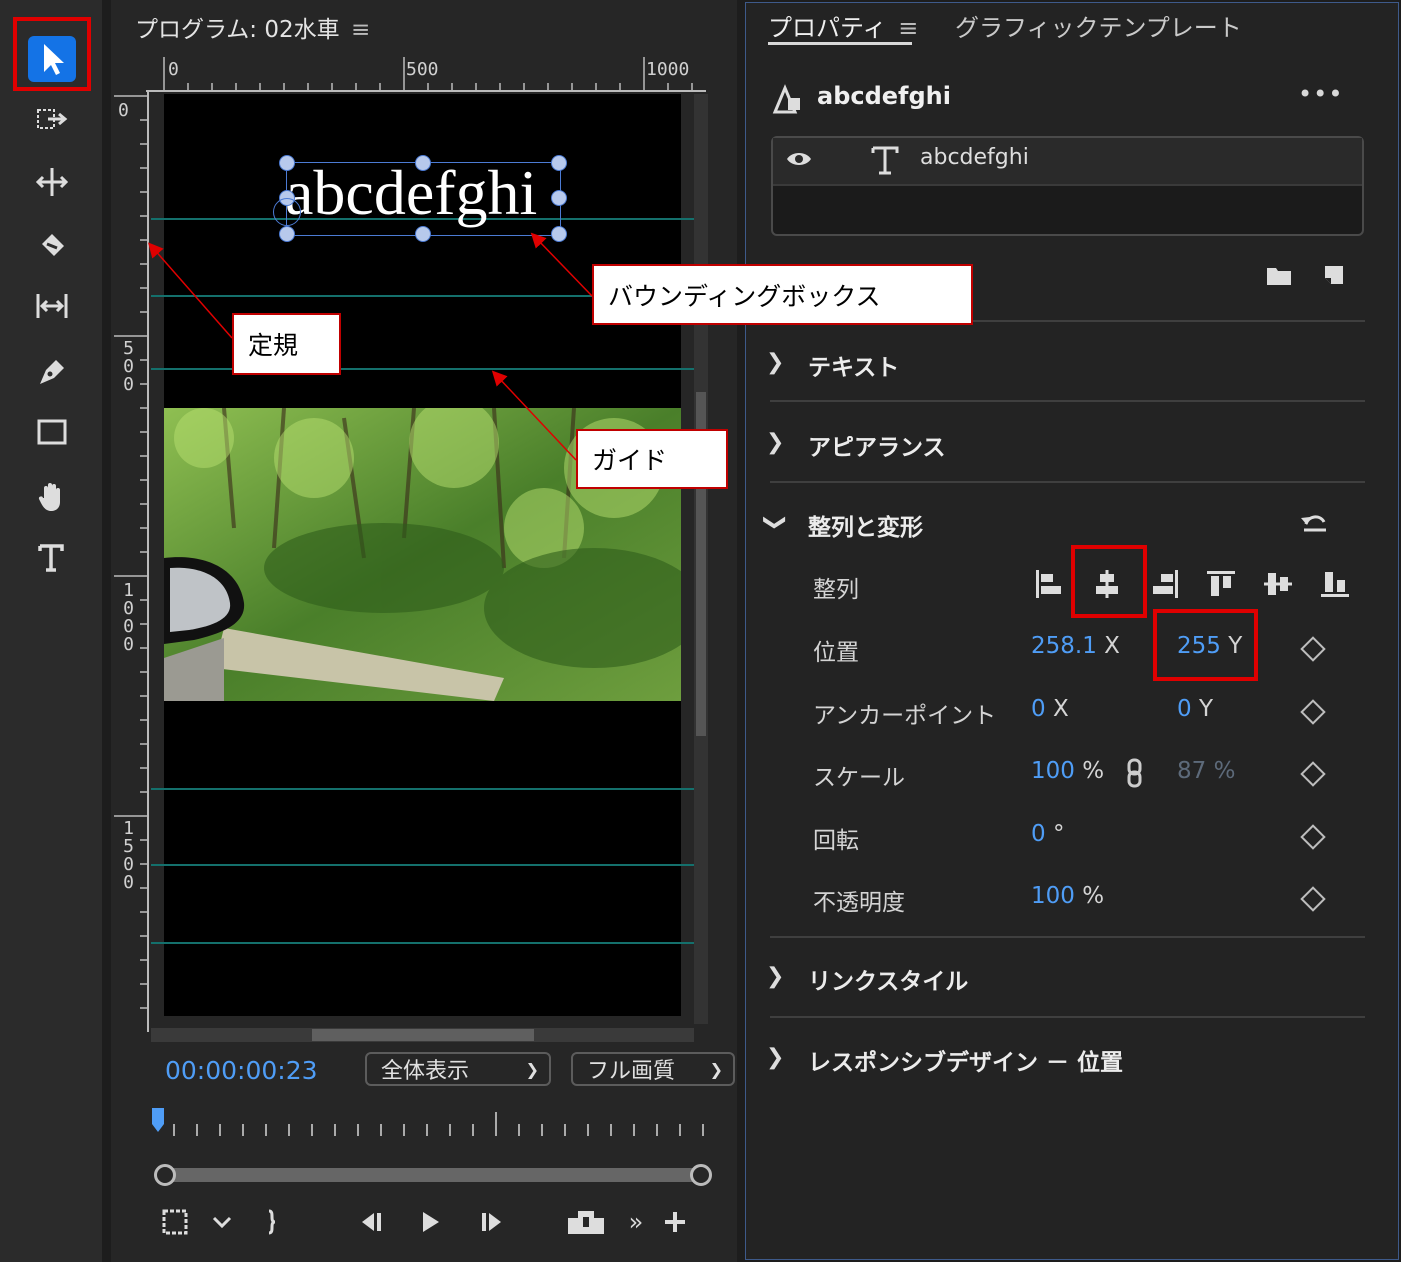 The image size is (1401, 1262). What do you see at coordinates (1135, 773) in the screenshot?
I see `link-icon` at bounding box center [1135, 773].